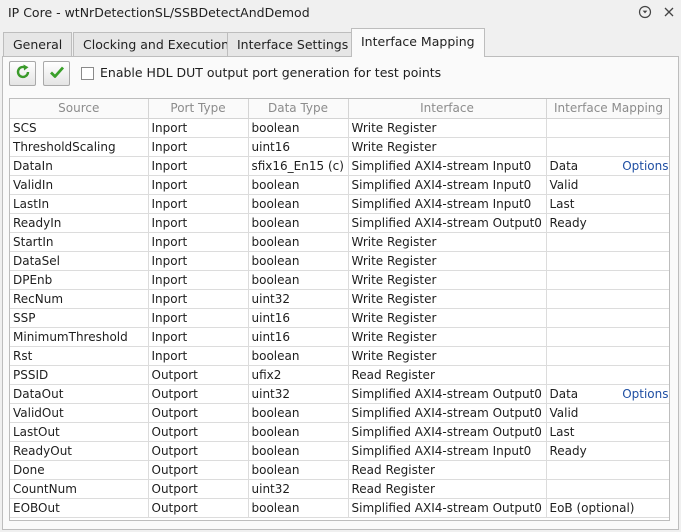 Image resolution: width=681 pixels, height=532 pixels. I want to click on source-cell: PSSID, so click(79, 375).